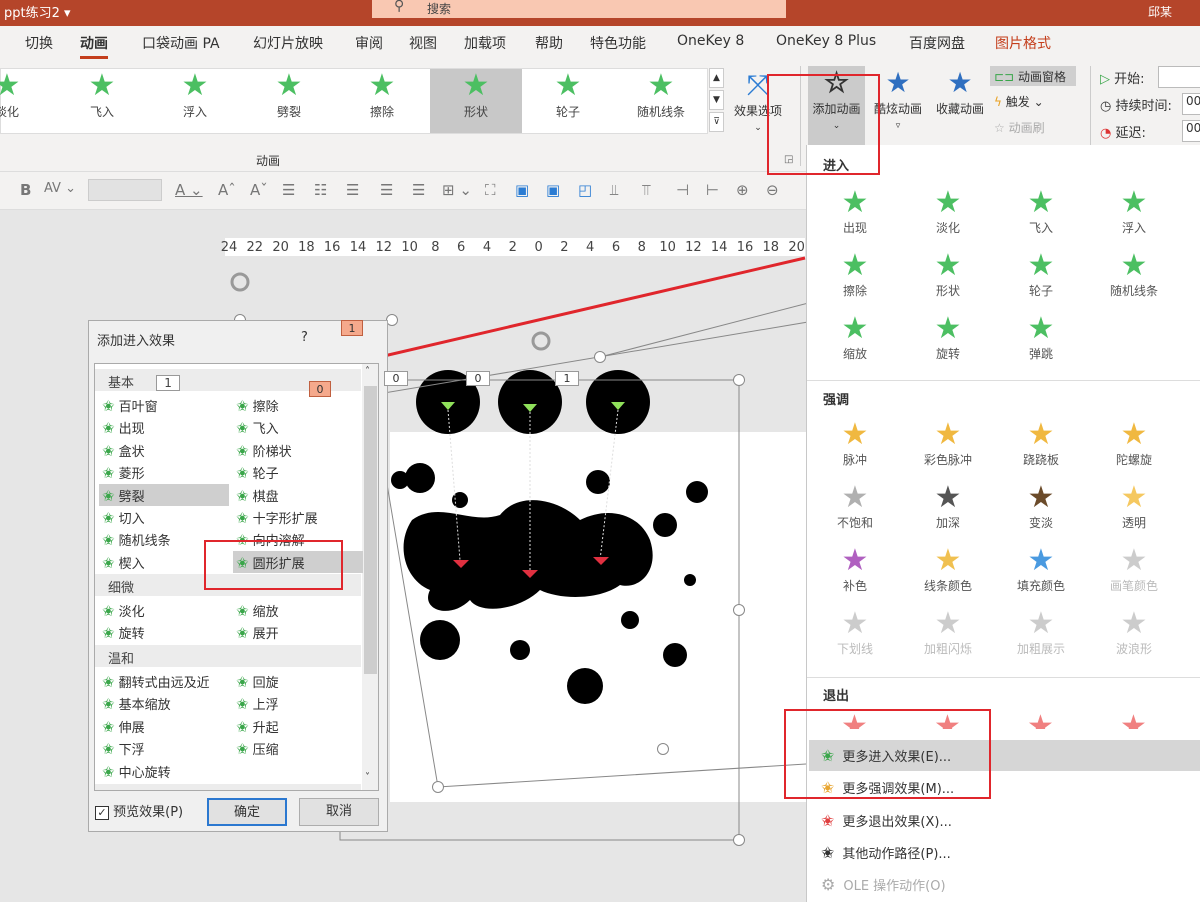 This screenshot has height=902, width=1200. I want to click on effect-label: 变淡, so click(1040, 523).